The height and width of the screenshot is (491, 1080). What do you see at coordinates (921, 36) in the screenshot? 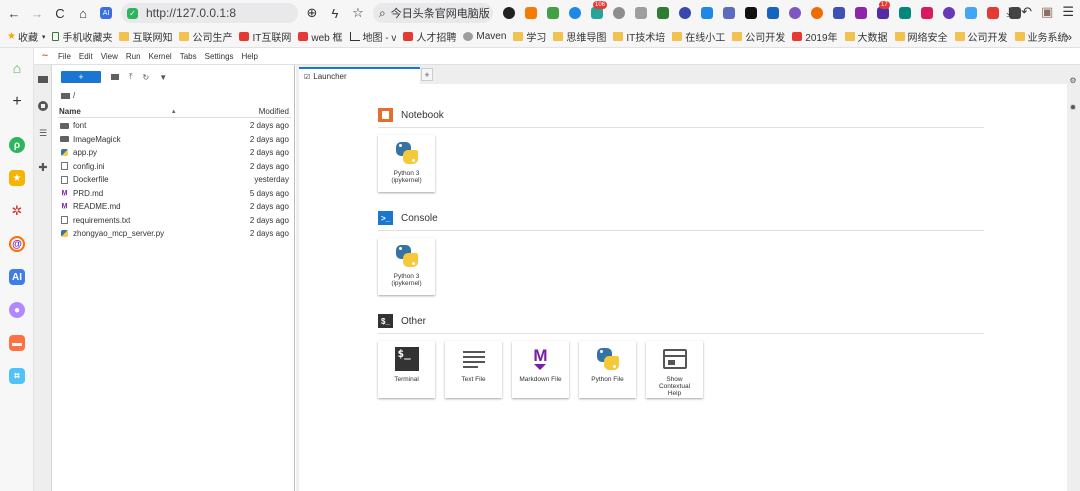
I see `bookmark-item: 网络安全` at bounding box center [921, 36].